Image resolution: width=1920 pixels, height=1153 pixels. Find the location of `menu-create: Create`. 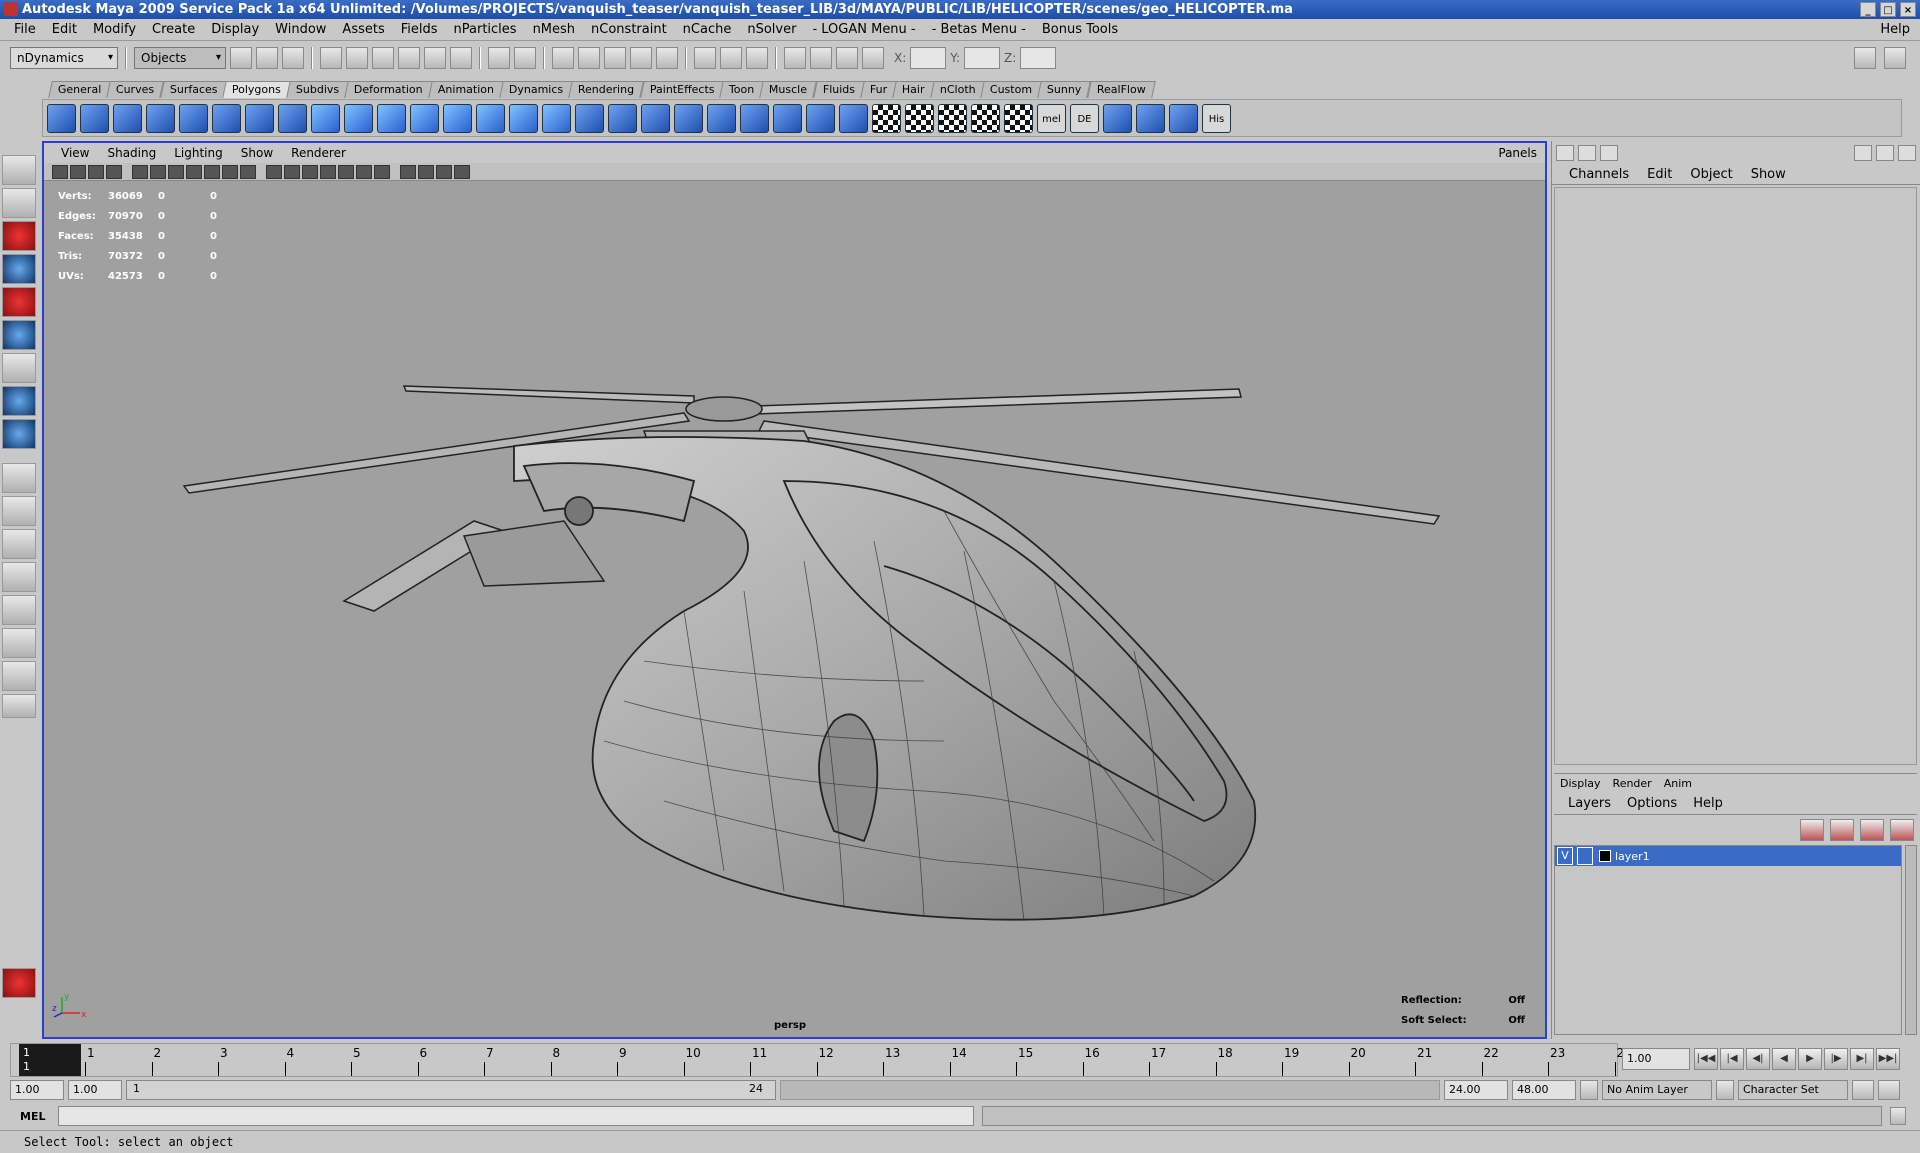

menu-create: Create is located at coordinates (173, 29).